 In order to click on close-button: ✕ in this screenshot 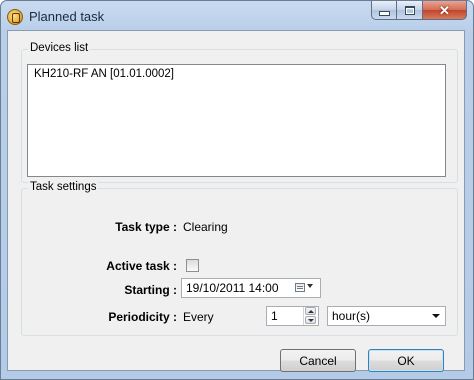, I will do `click(445, 10)`.